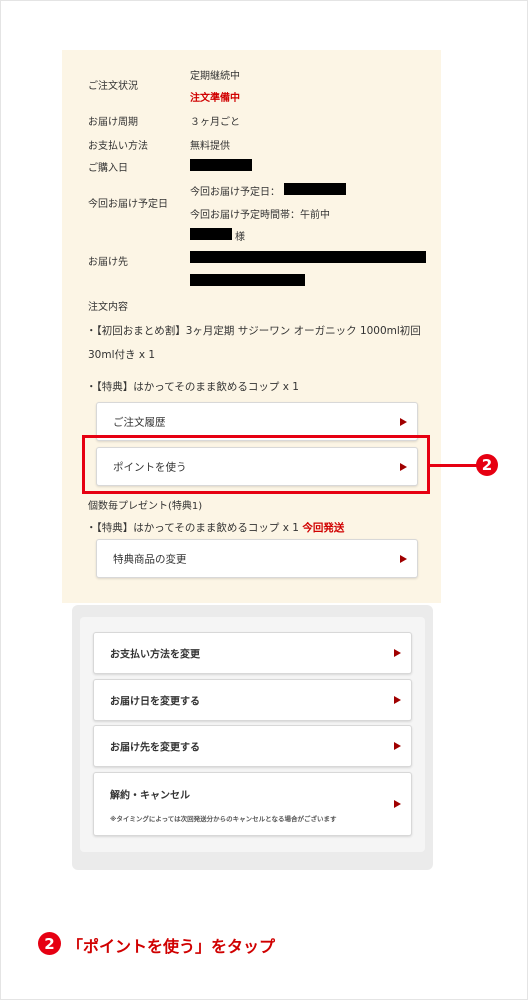  What do you see at coordinates (210, 146) in the screenshot?
I see `payment-value: 無料提供` at bounding box center [210, 146].